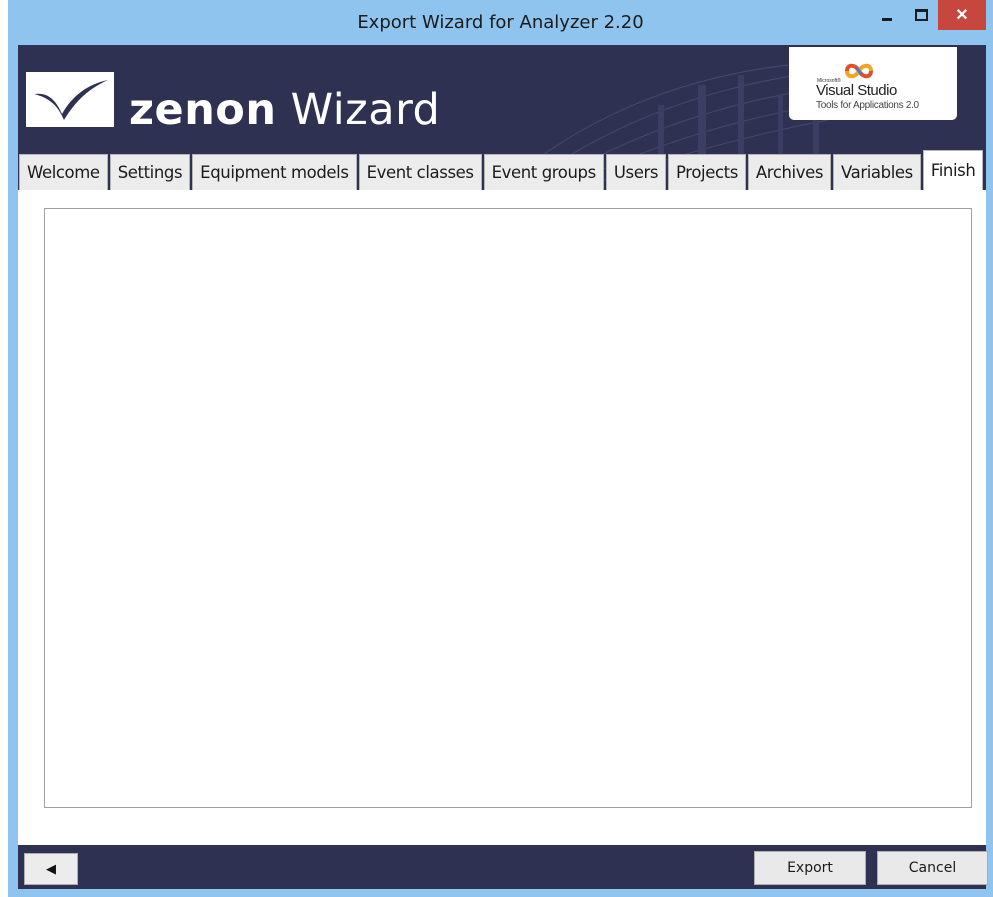  I want to click on brand-title: zenon Wizard, so click(284, 110).